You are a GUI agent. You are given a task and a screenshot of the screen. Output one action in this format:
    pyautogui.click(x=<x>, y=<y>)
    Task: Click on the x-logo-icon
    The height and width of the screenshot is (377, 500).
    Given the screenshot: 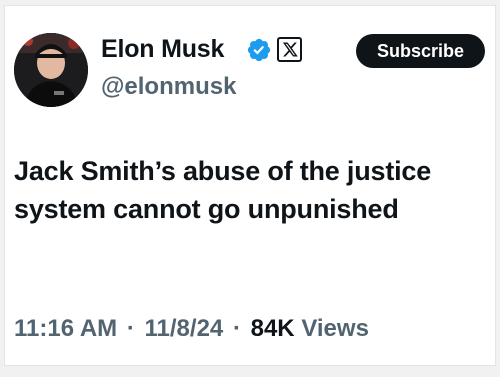 What is the action you would take?
    pyautogui.click(x=289, y=49)
    